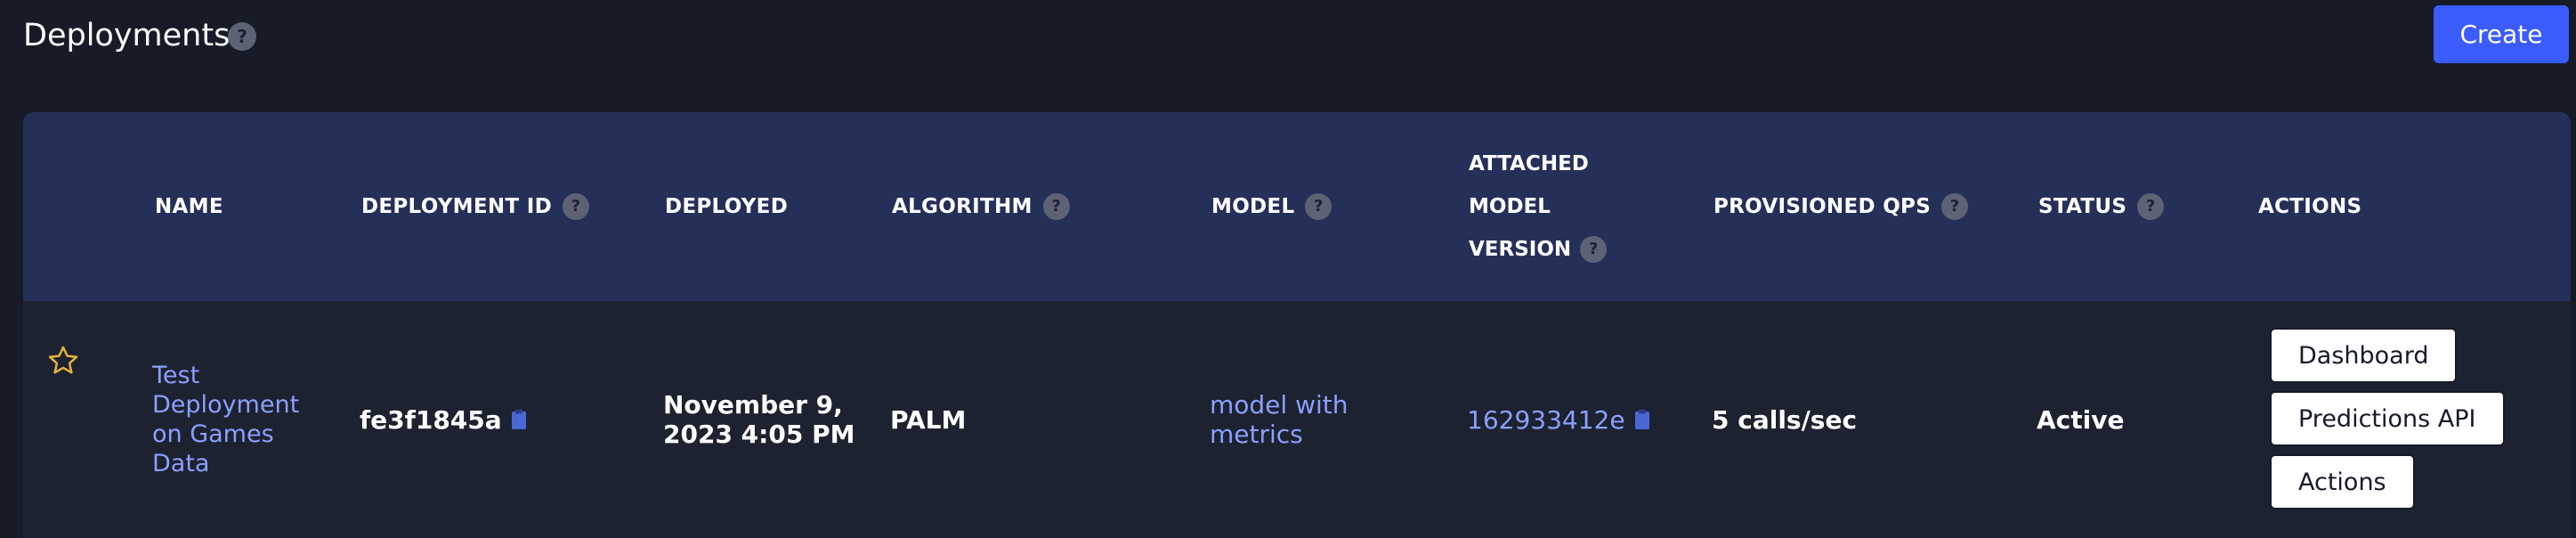 This screenshot has width=2576, height=538. I want to click on model-line: metrics, so click(1256, 435).